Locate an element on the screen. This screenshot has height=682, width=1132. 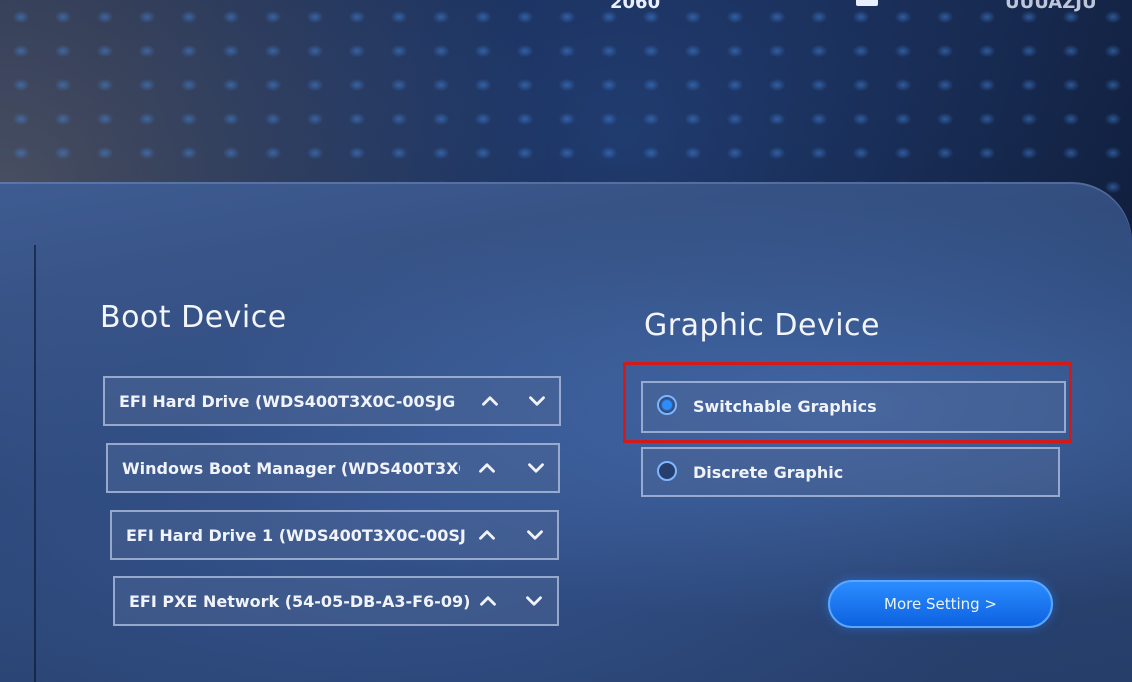
top-year-text: 2060 is located at coordinates (635, 6).